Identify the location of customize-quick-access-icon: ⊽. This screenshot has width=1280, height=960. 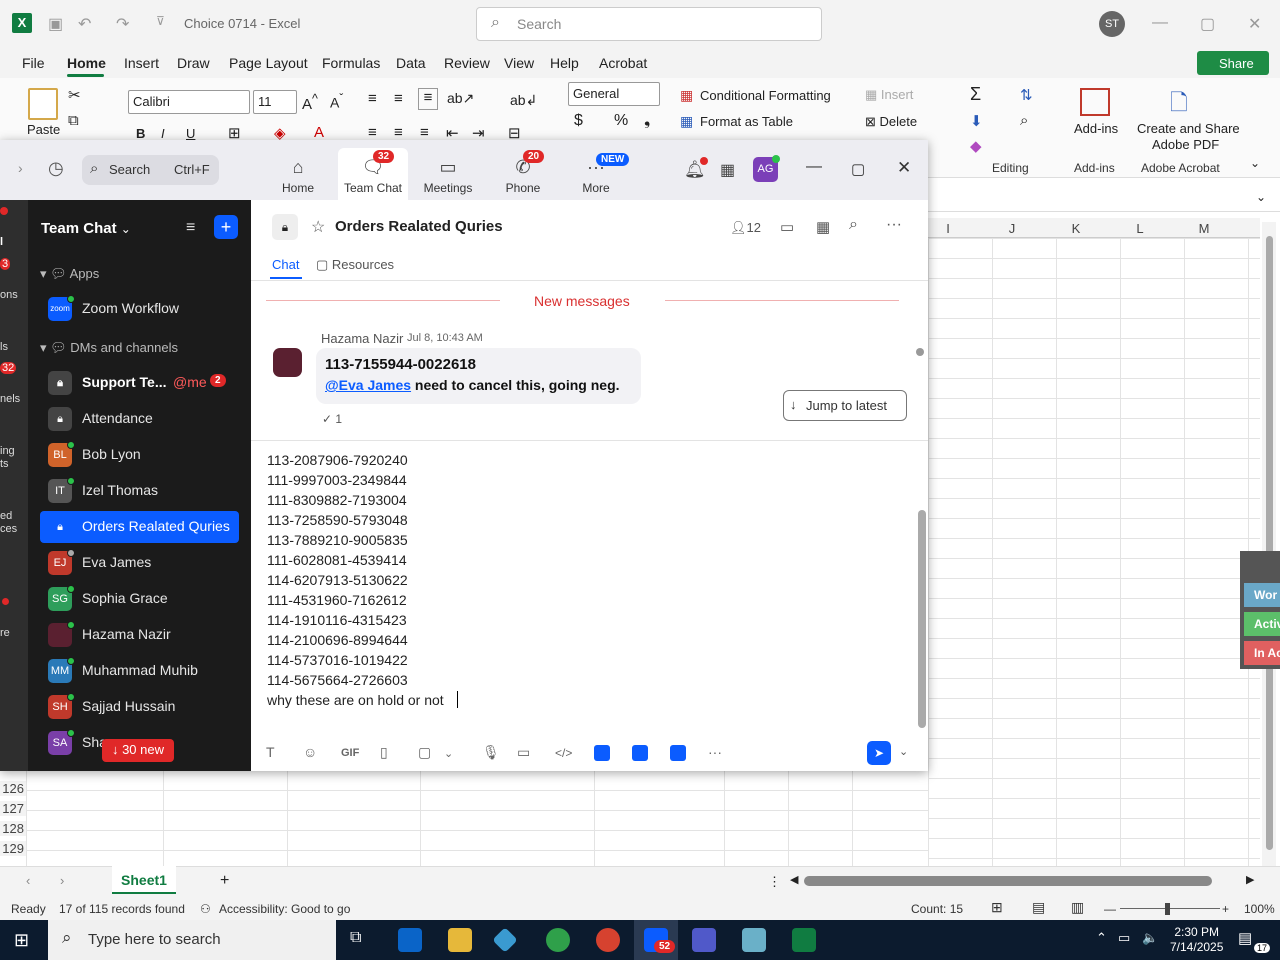
(160, 21).